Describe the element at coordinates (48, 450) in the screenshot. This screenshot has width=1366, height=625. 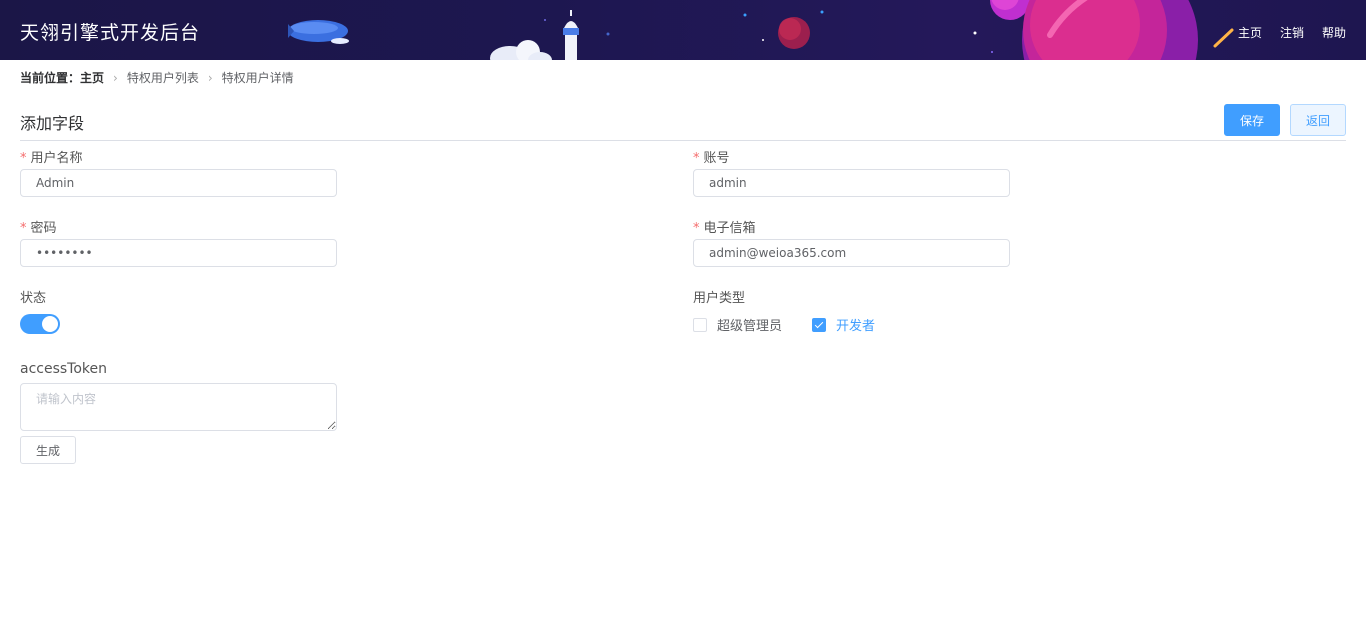
I see `generate-button: 生成` at that location.